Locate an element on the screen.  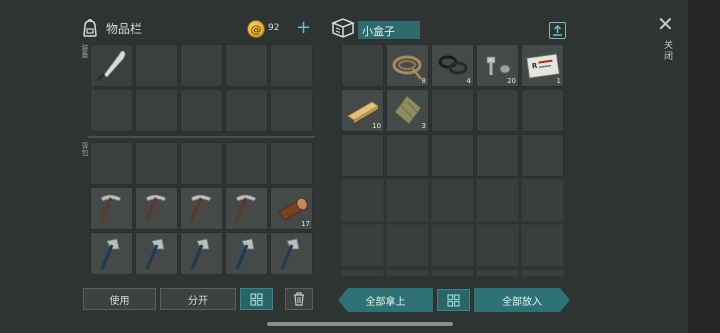
item-count: 4 is located at coordinates (468, 81).